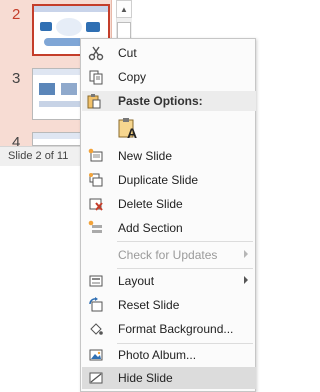 This screenshot has height=392, width=320. What do you see at coordinates (96, 180) in the screenshot?
I see `duplicate-slide-icon` at bounding box center [96, 180].